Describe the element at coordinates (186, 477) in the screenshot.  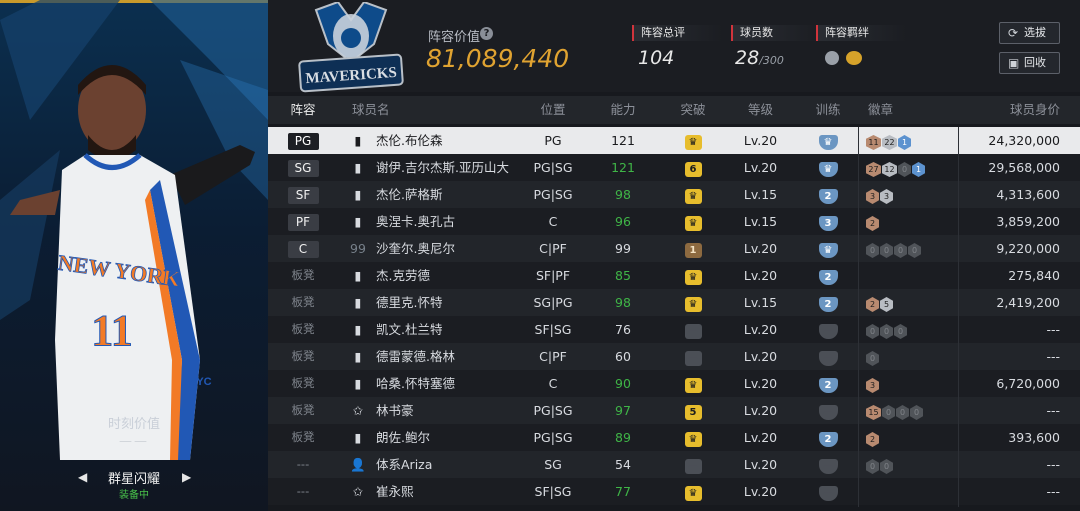
I see `next-outfit-arrow-icon: ▶` at that location.